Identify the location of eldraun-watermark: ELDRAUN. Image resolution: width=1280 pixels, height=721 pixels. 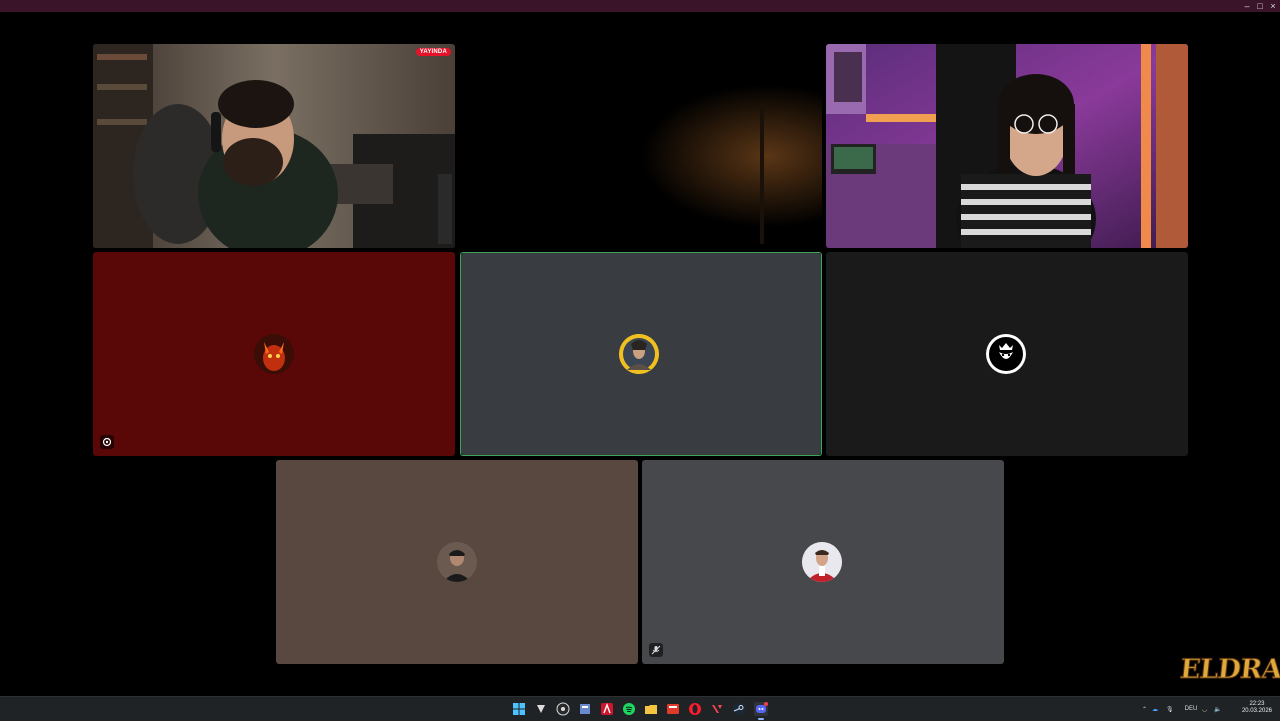
(1229, 670).